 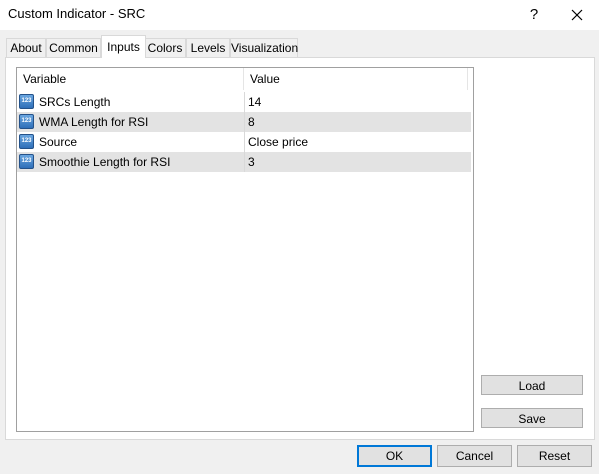 I want to click on variable-cell: 123 WMA Length for RSI, so click(x=130, y=122).